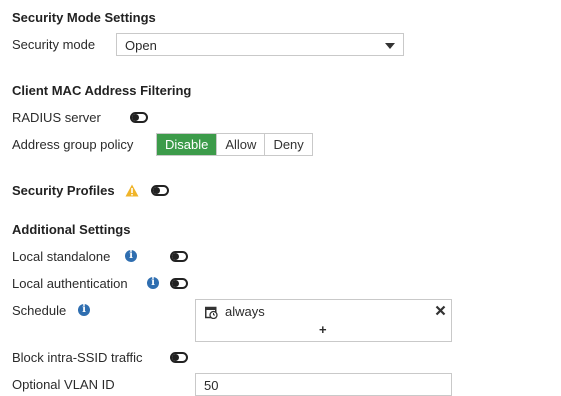  I want to click on schedule-field: always +, so click(323, 320).